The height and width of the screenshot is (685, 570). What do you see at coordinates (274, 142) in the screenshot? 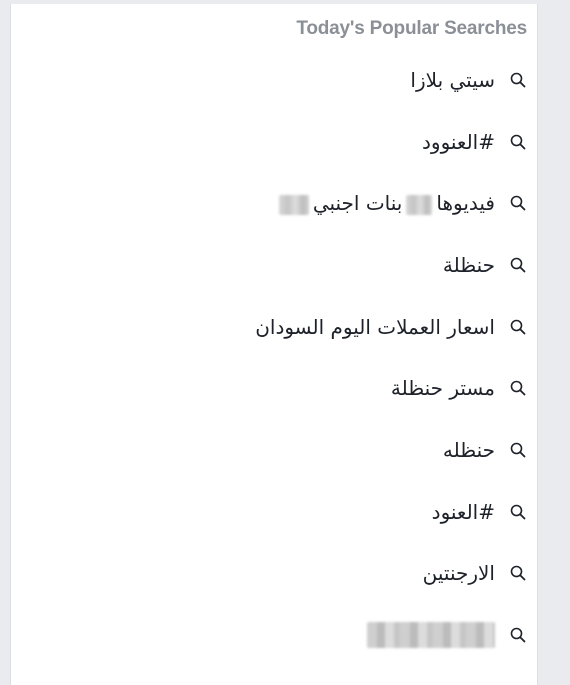
I see `search-suggestion-item: #العنوود` at bounding box center [274, 142].